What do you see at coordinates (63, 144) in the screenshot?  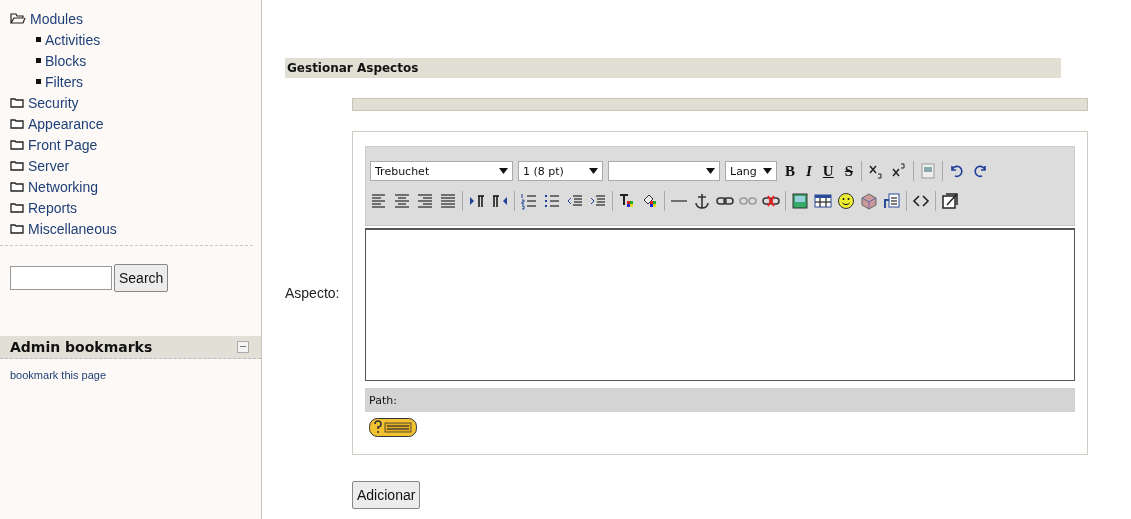 I see `tree-item: Front Page` at bounding box center [63, 144].